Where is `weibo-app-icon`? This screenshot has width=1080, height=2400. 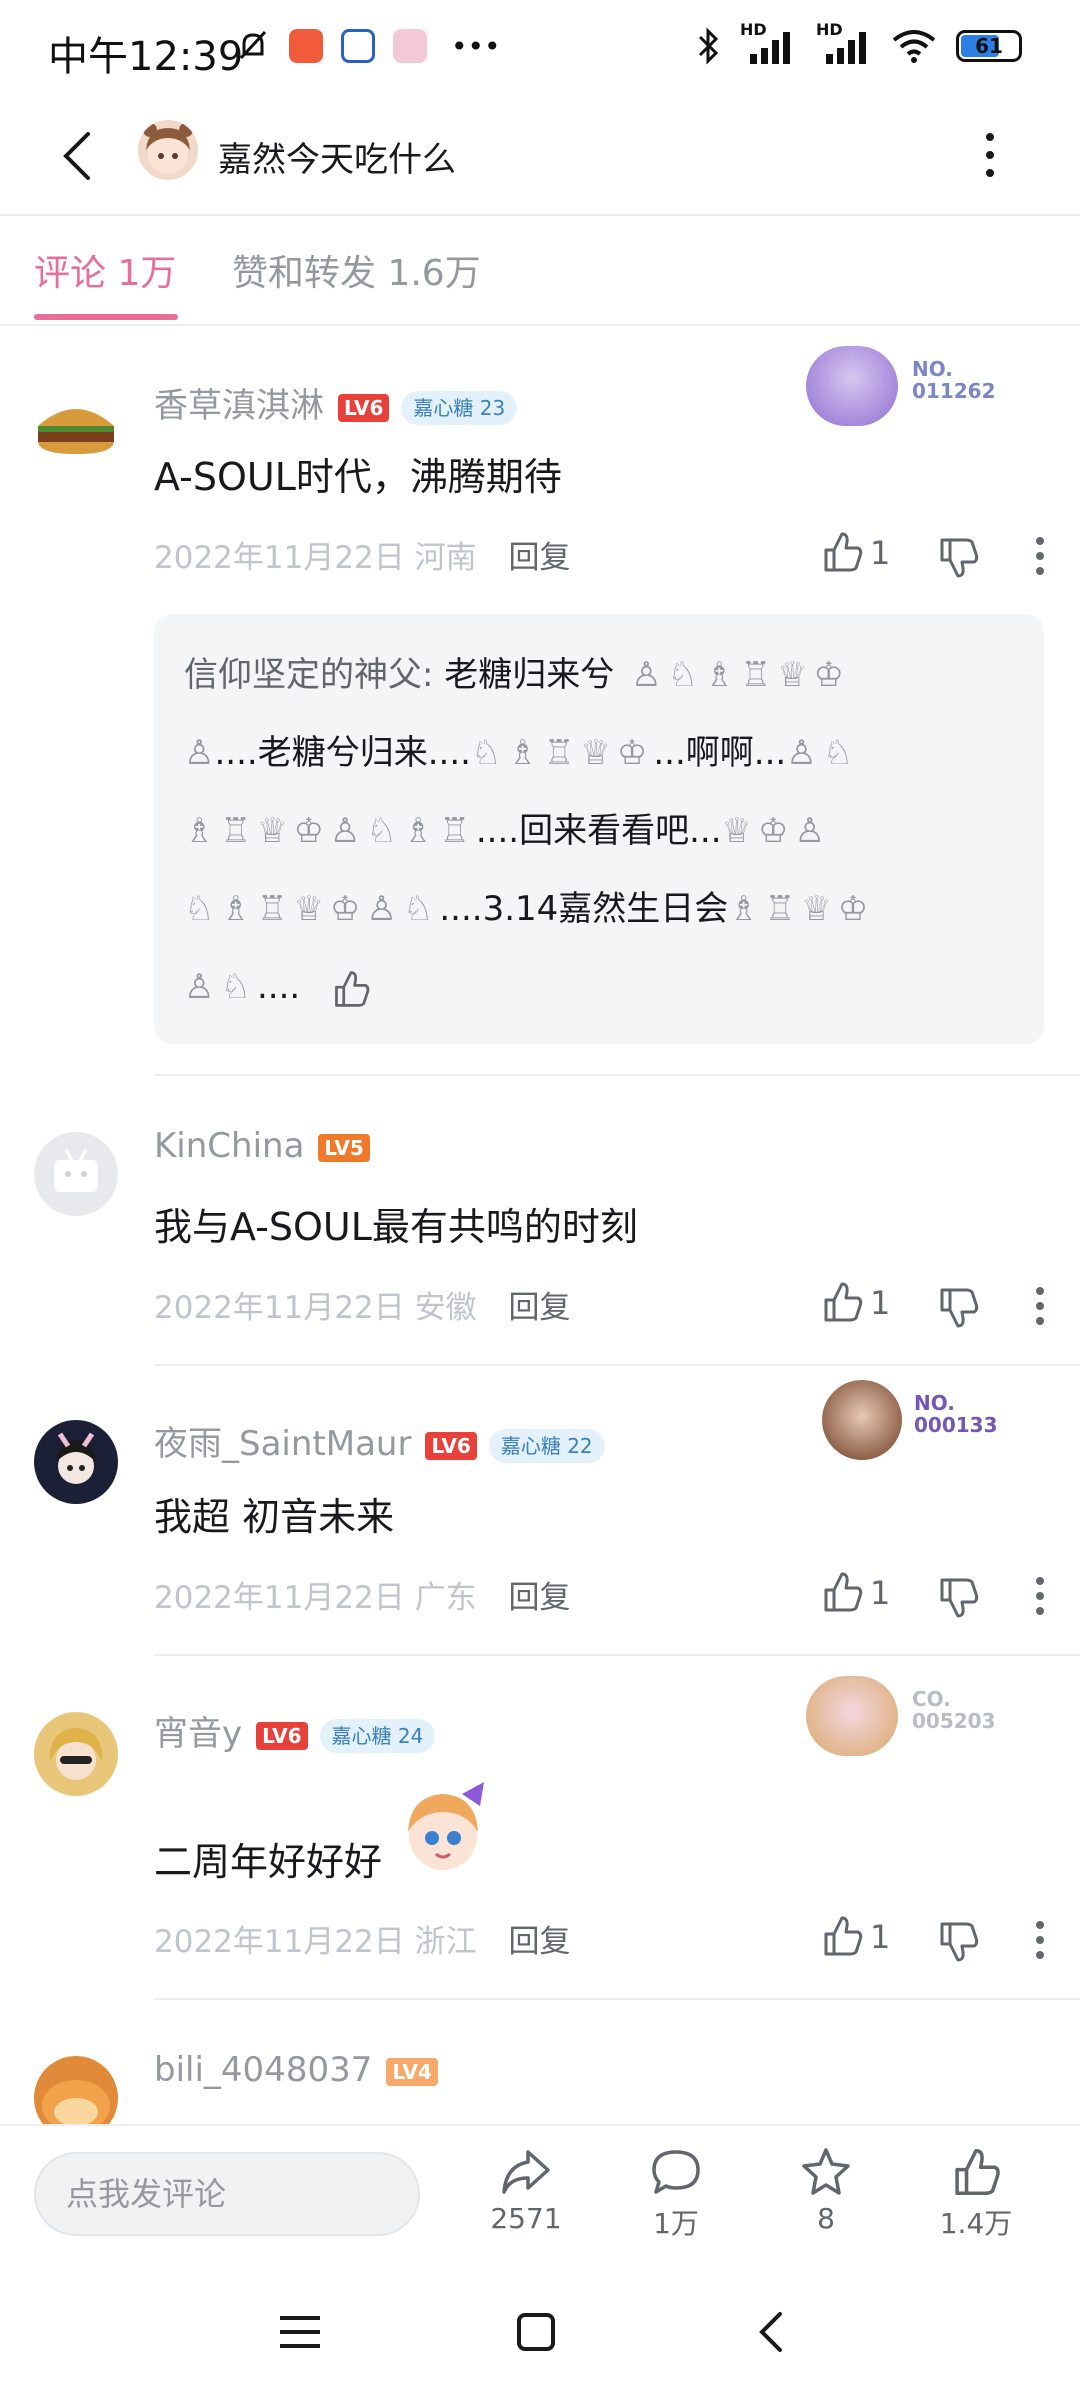 weibo-app-icon is located at coordinates (306, 46).